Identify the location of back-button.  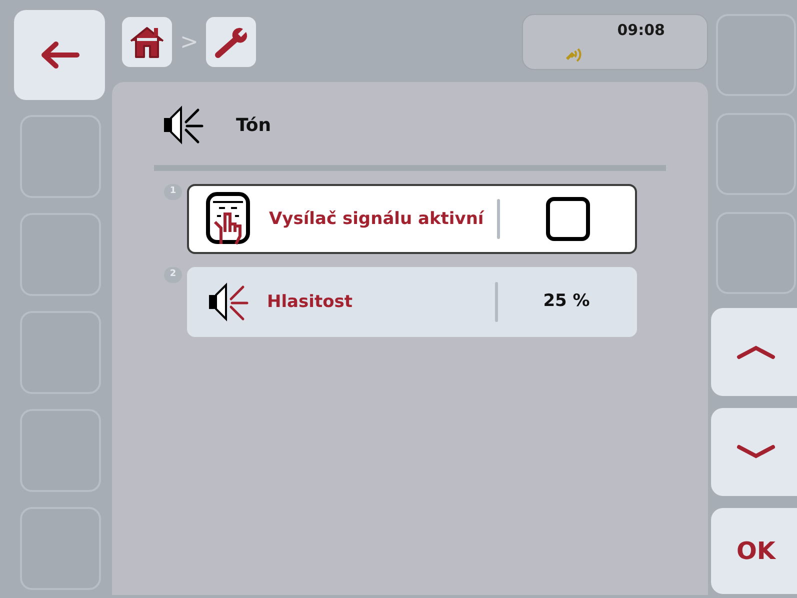
(59, 55).